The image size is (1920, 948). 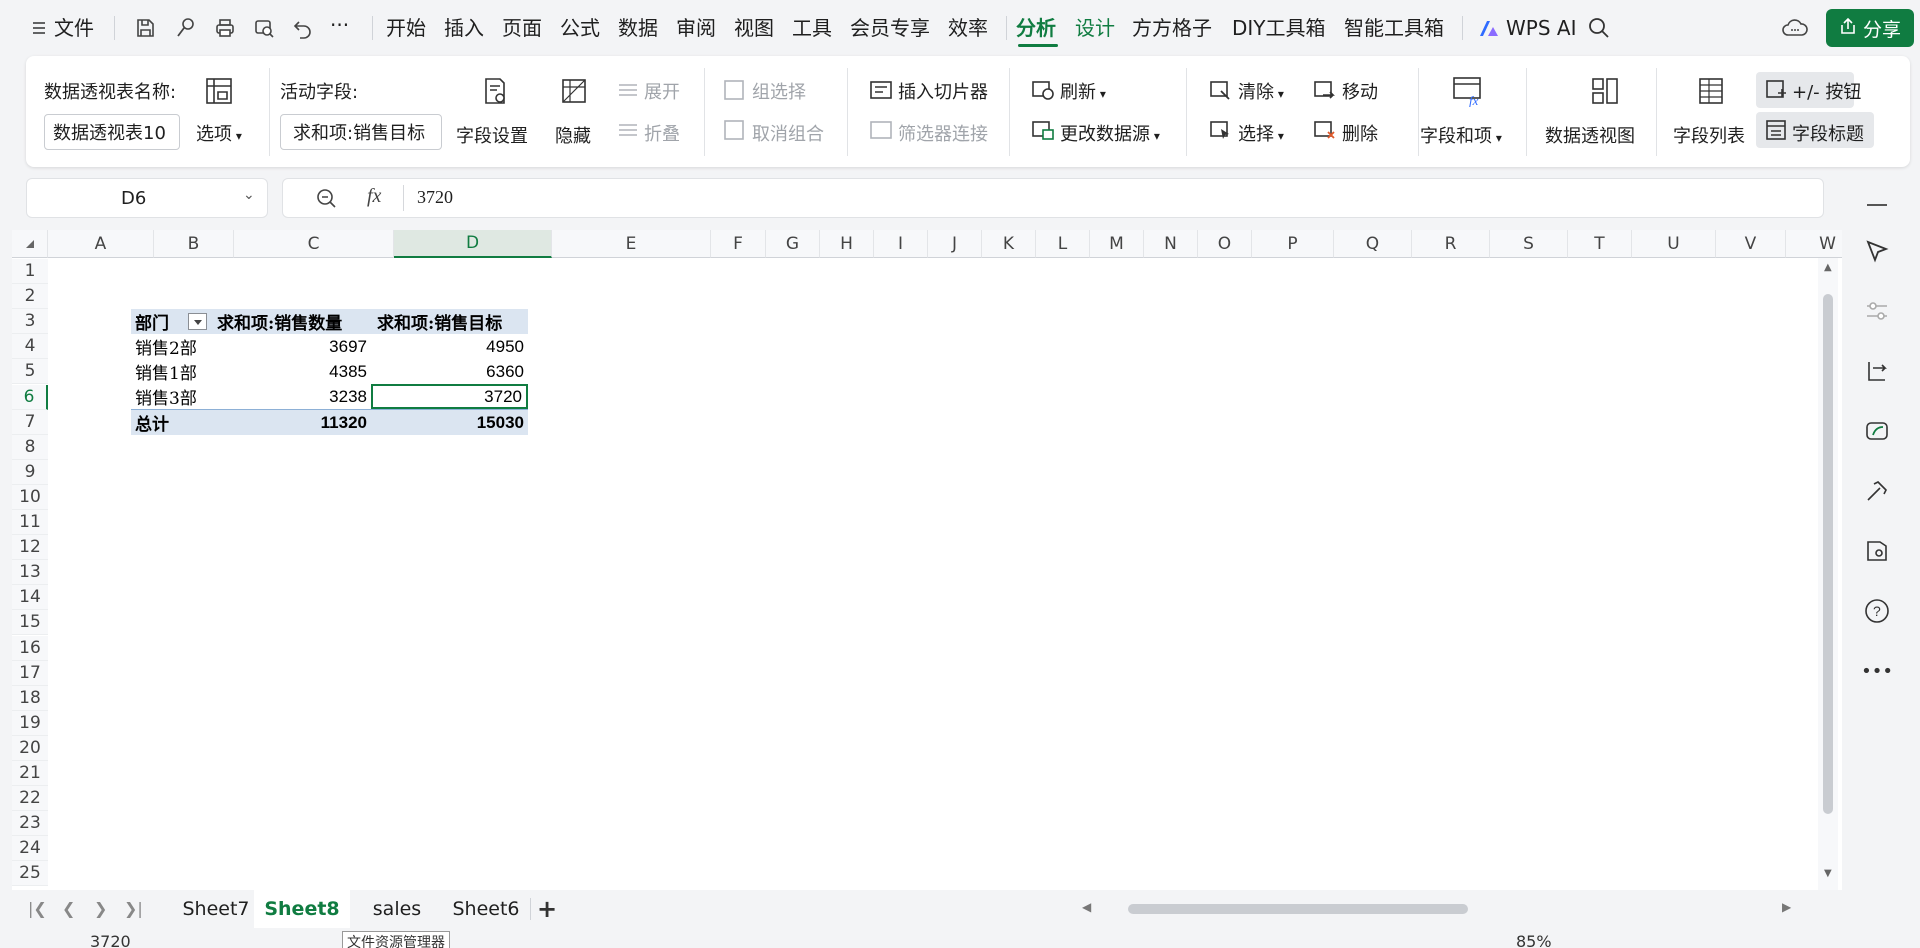 What do you see at coordinates (449, 321) in the screenshot?
I see `pivot-header-target: 求和项:销售目标` at bounding box center [449, 321].